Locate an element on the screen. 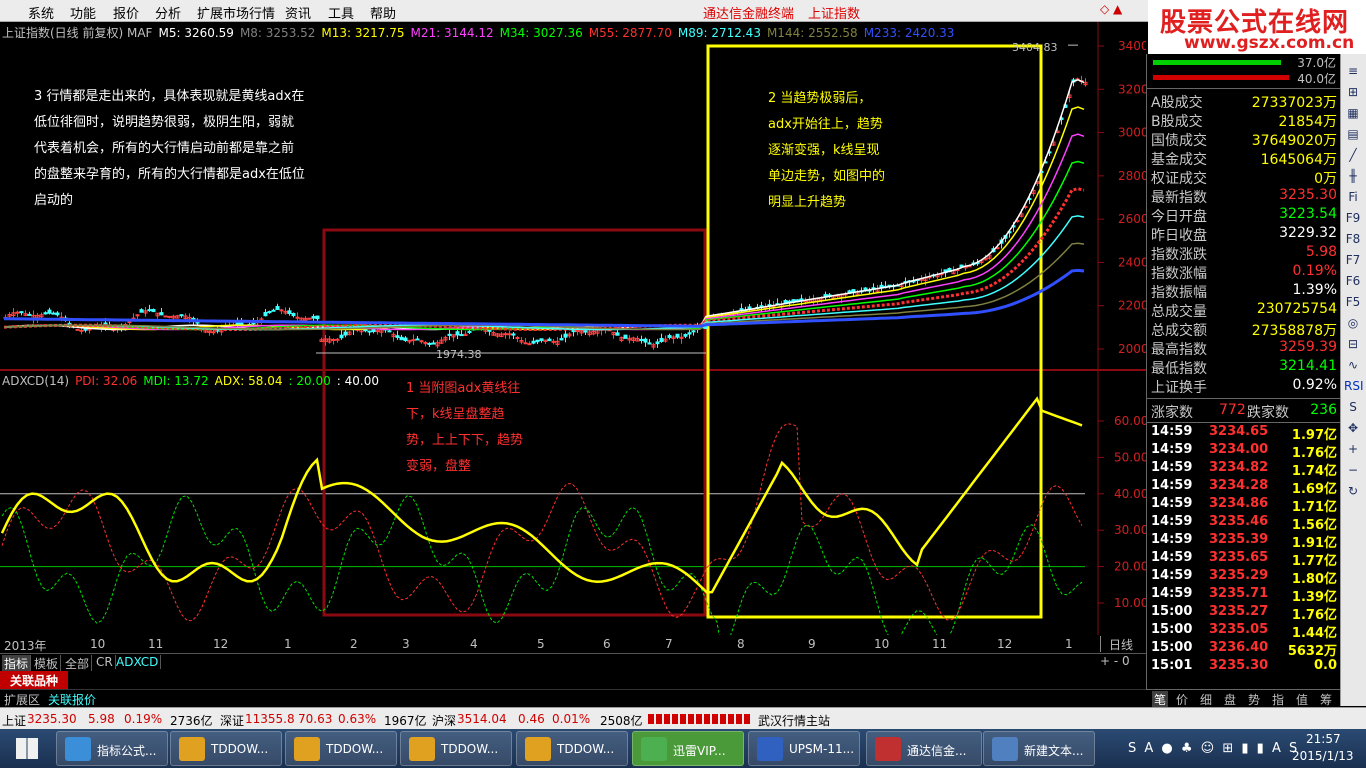 This screenshot has width=1366, height=768. menu-function: 功能 is located at coordinates (83, 12).